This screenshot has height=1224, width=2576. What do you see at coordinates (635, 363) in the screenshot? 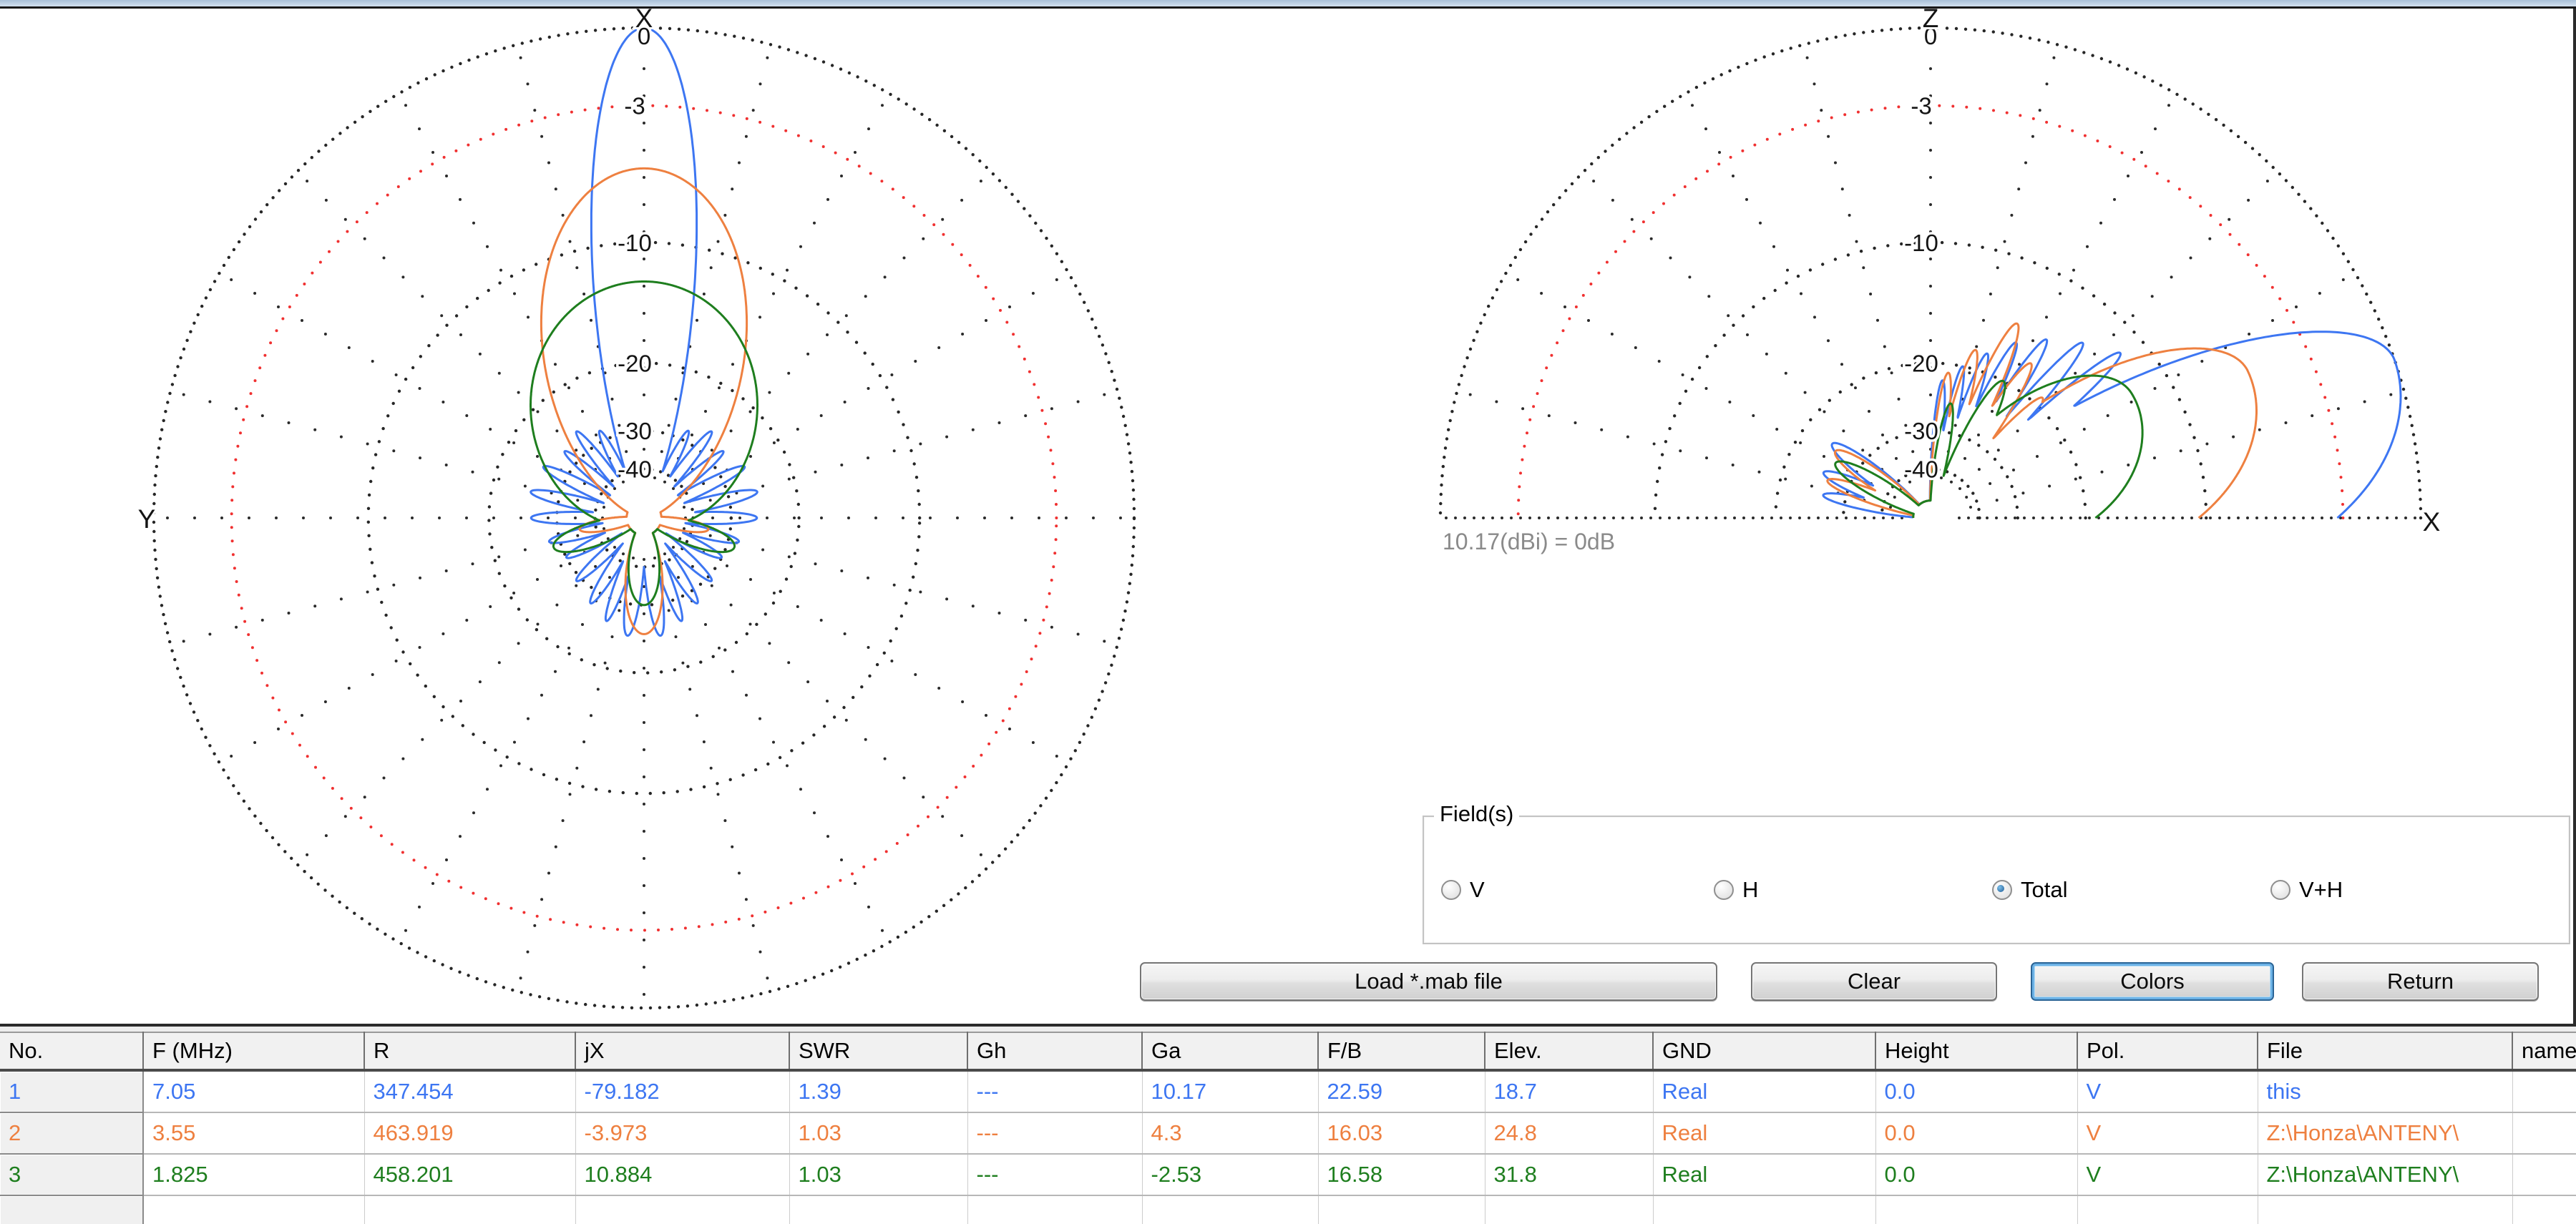
I see `ring-label-azimuth--20: -20` at bounding box center [635, 363].